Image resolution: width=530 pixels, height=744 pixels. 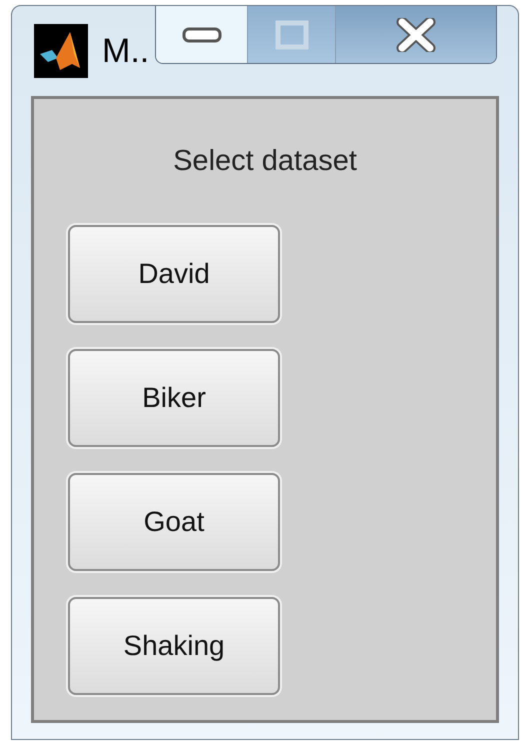 I want to click on close-icon, so click(x=416, y=35).